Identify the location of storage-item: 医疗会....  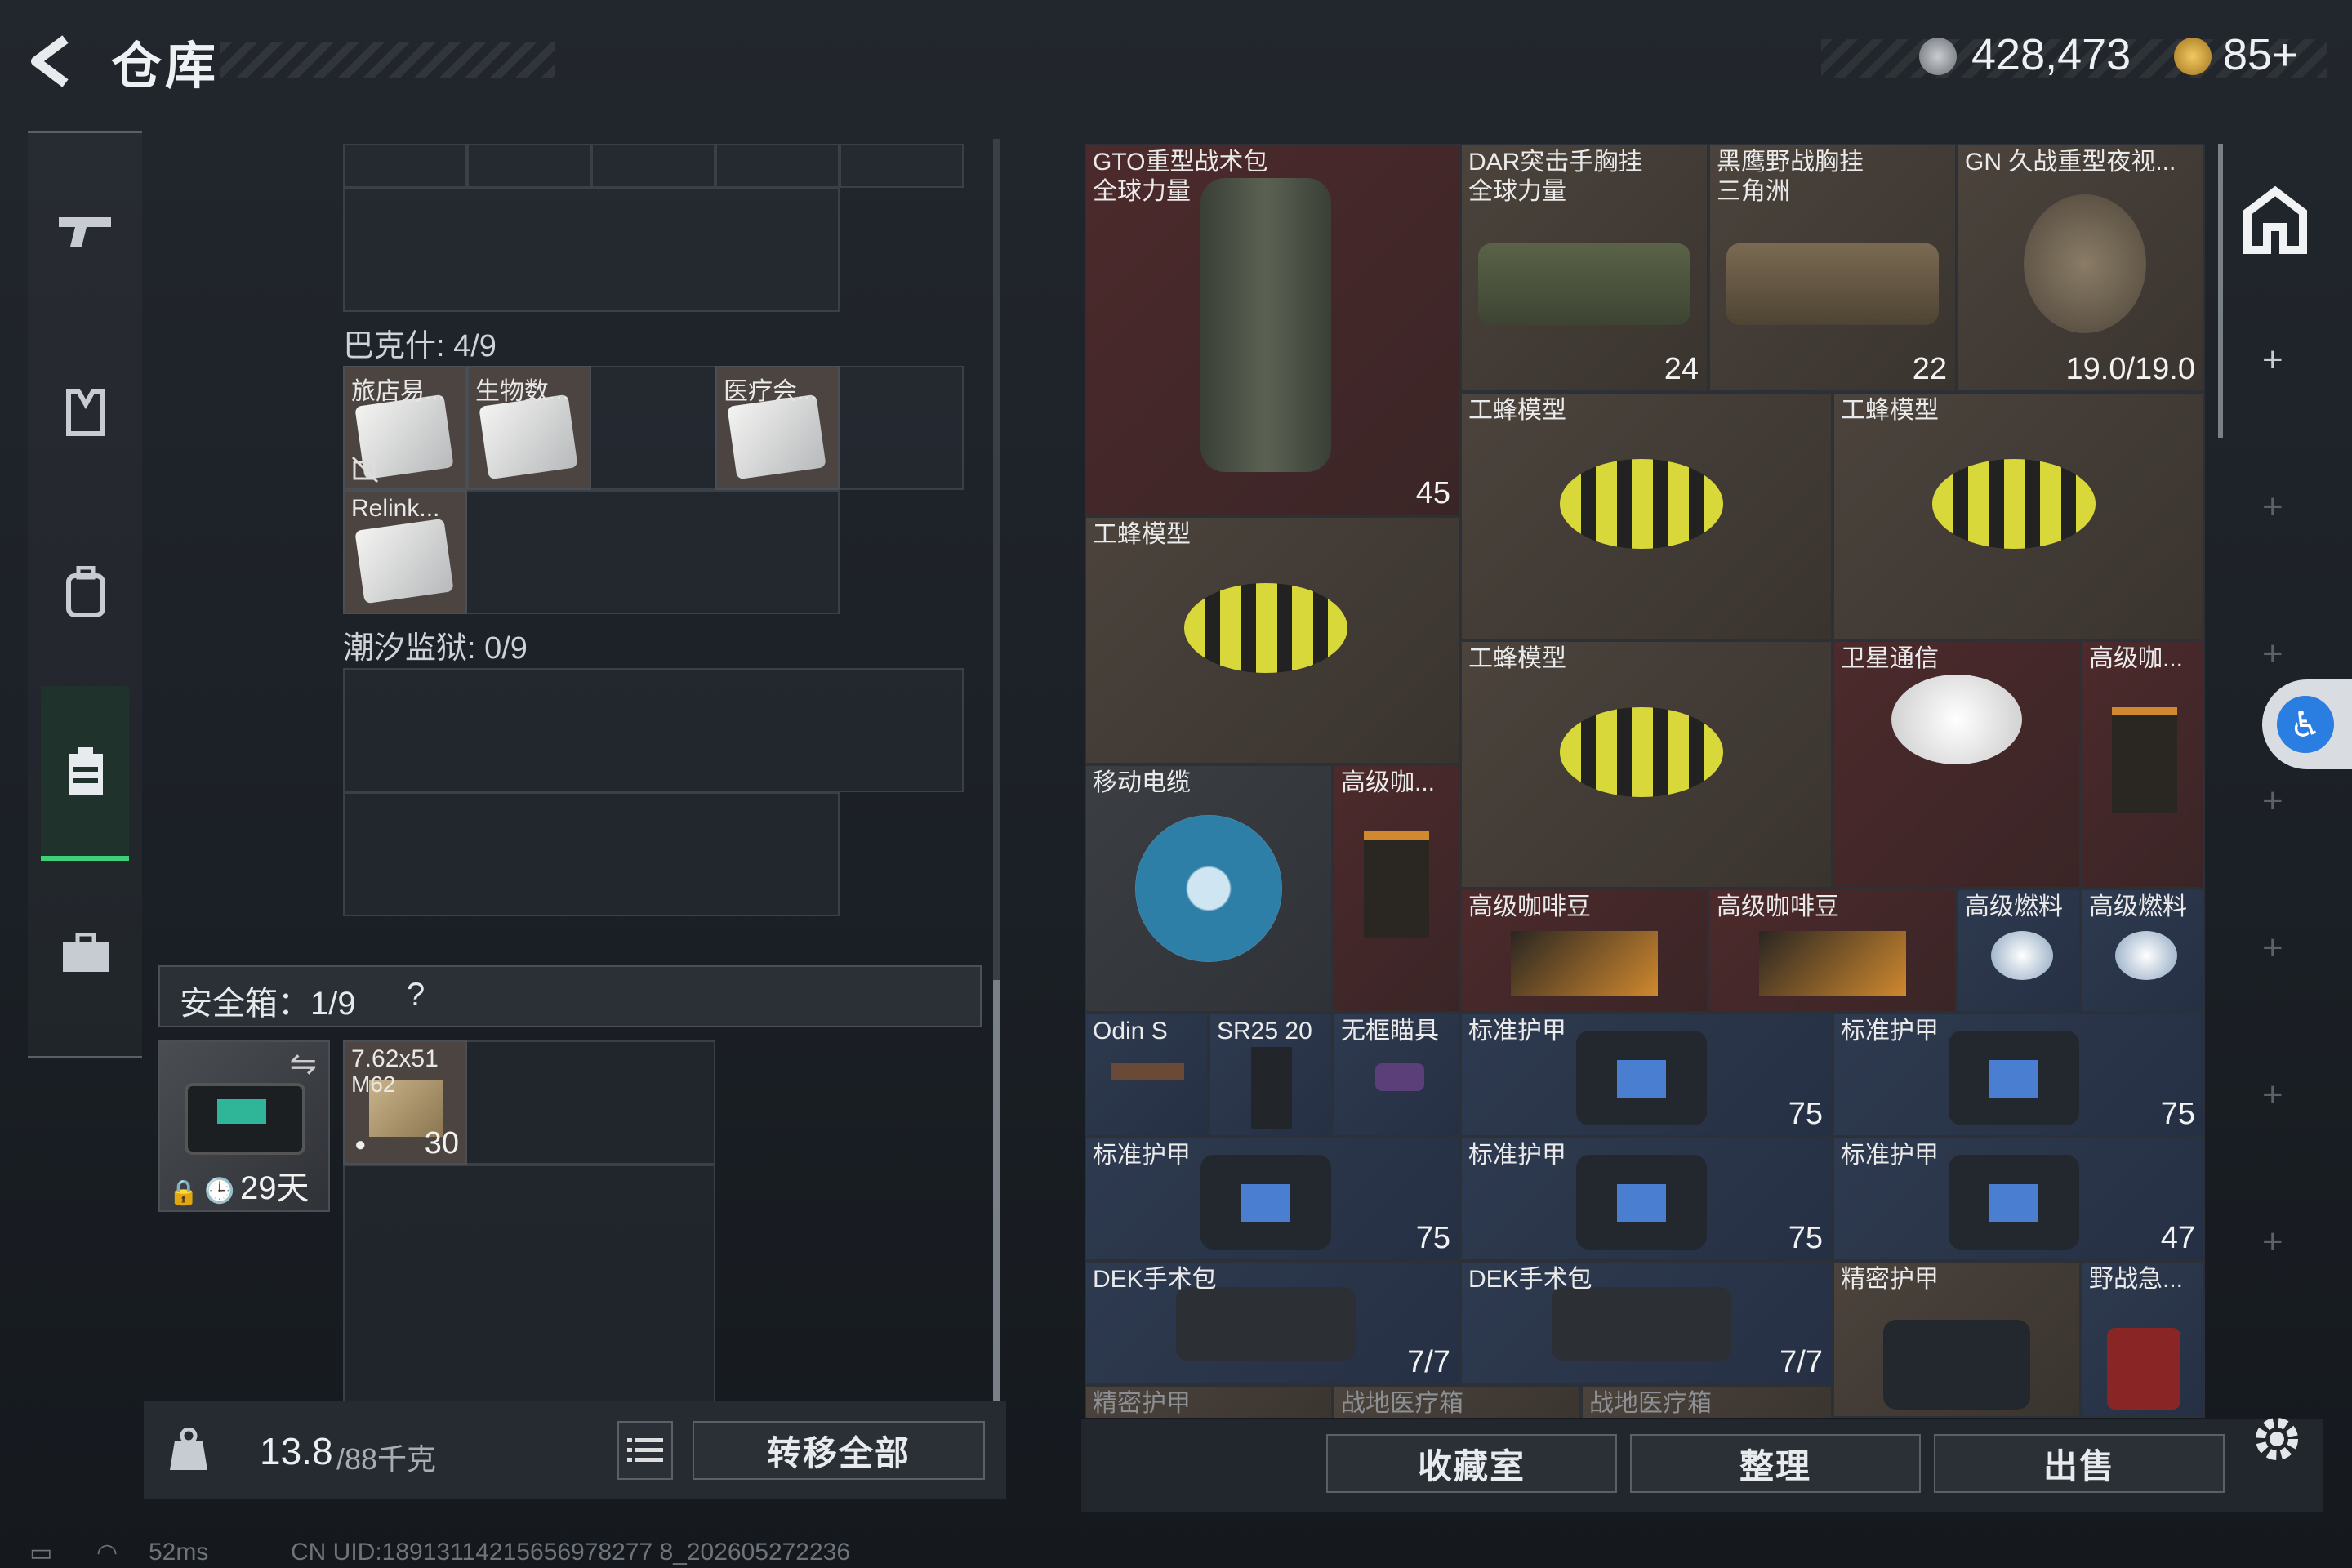
(777, 428).